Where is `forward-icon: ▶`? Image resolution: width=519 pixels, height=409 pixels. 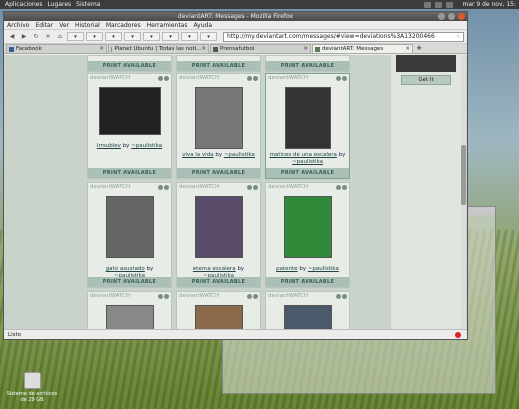
forward-icon: ▶ is located at coordinates (24, 36).